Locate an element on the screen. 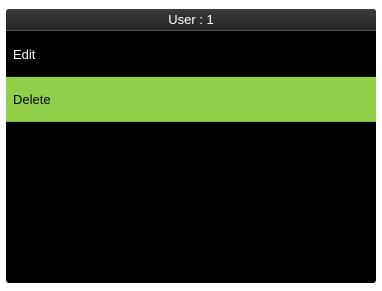 The width and height of the screenshot is (382, 291). menu-item-label: Delete is located at coordinates (32, 99).